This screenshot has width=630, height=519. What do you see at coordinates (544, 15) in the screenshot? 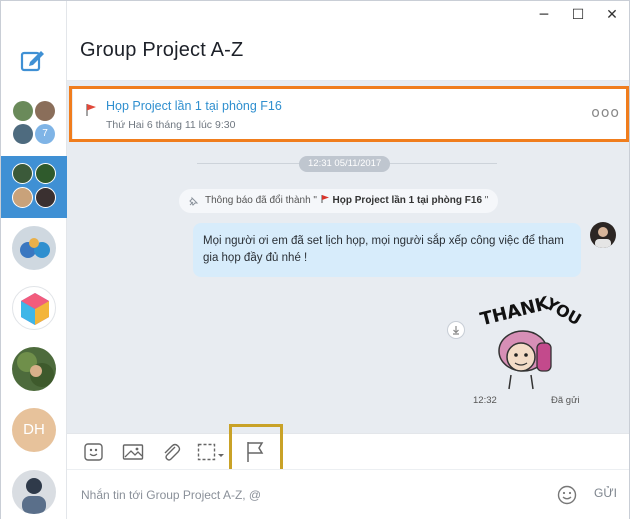
I see `minimize-button: ─` at bounding box center [544, 15].